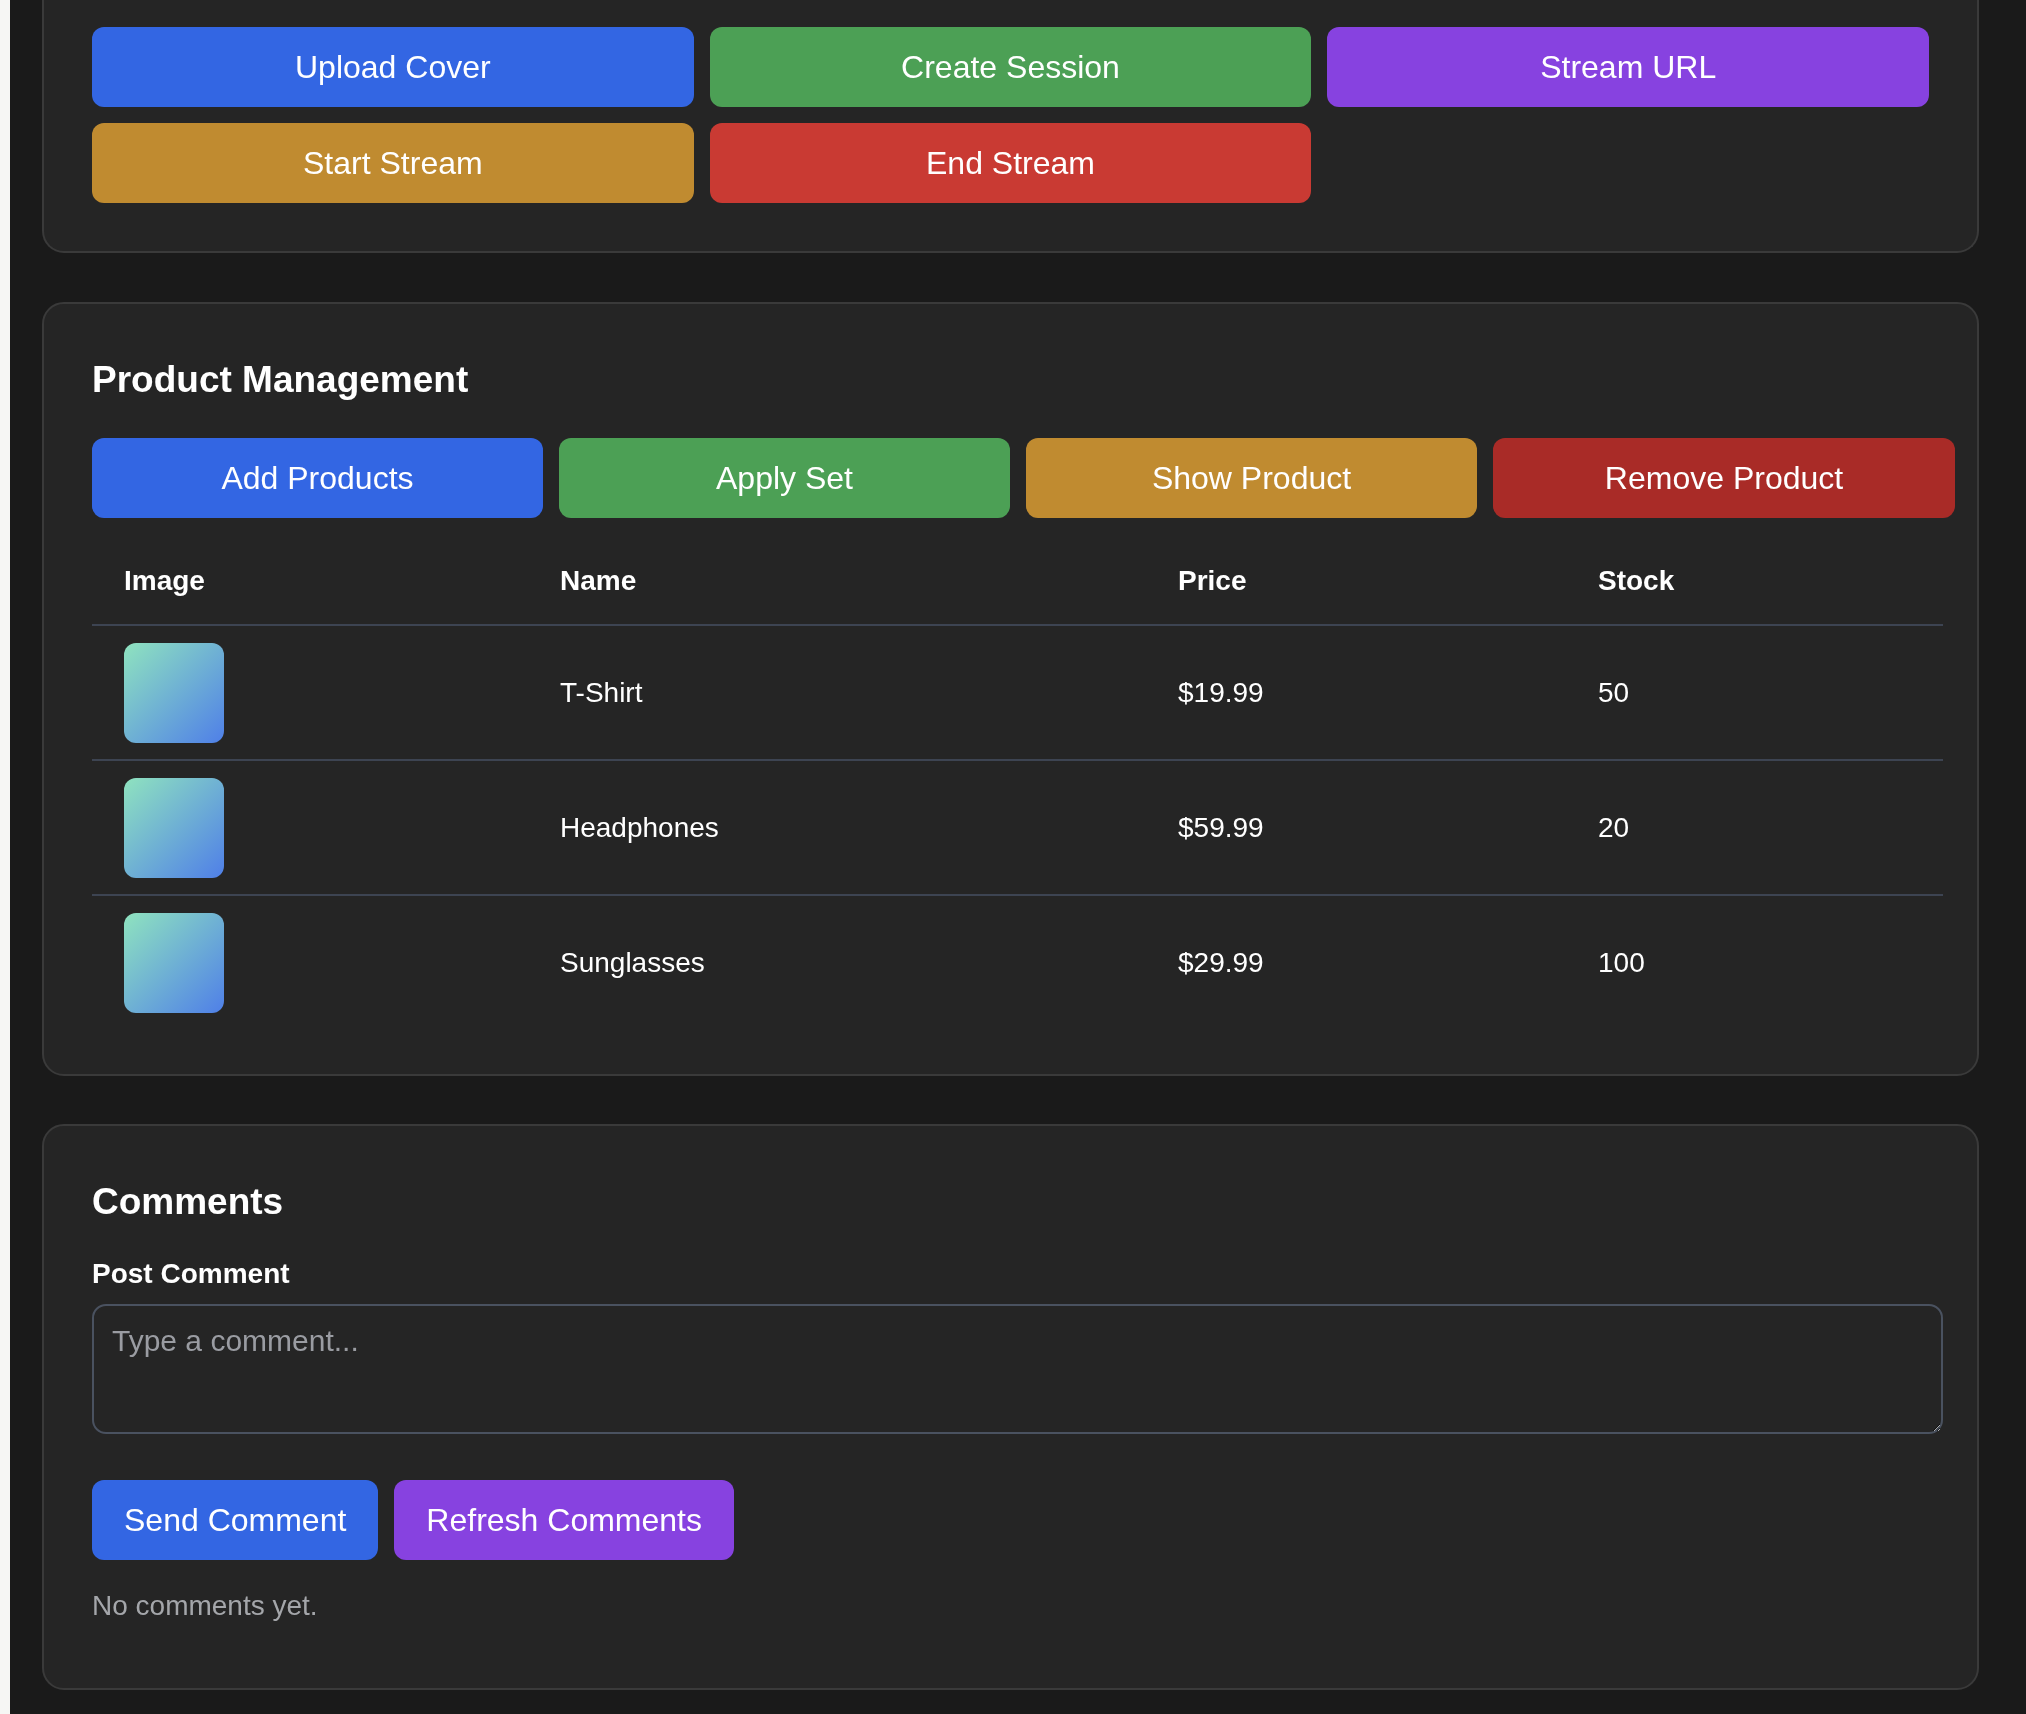 The width and height of the screenshot is (2026, 1714). I want to click on action-button: Remove Product, so click(1724, 478).